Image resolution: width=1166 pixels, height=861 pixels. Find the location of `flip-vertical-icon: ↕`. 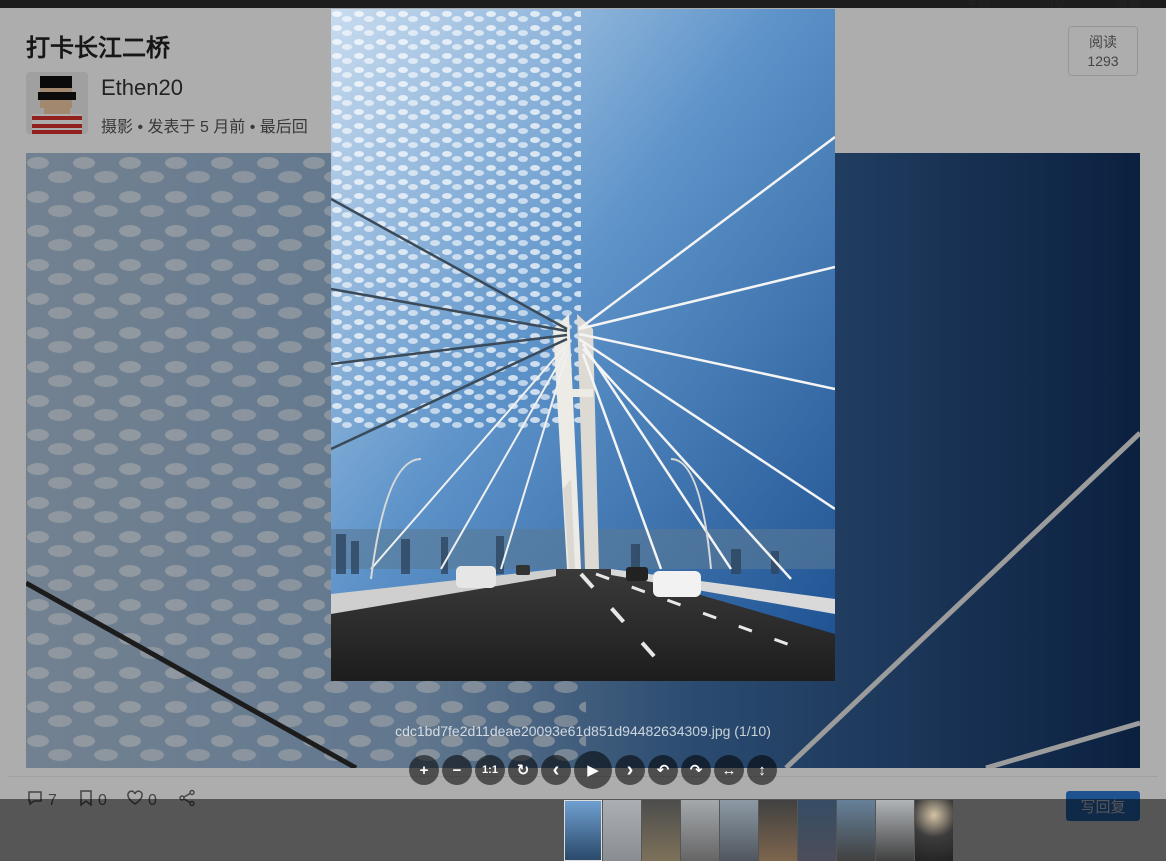

flip-vertical-icon: ↕ is located at coordinates (762, 770).